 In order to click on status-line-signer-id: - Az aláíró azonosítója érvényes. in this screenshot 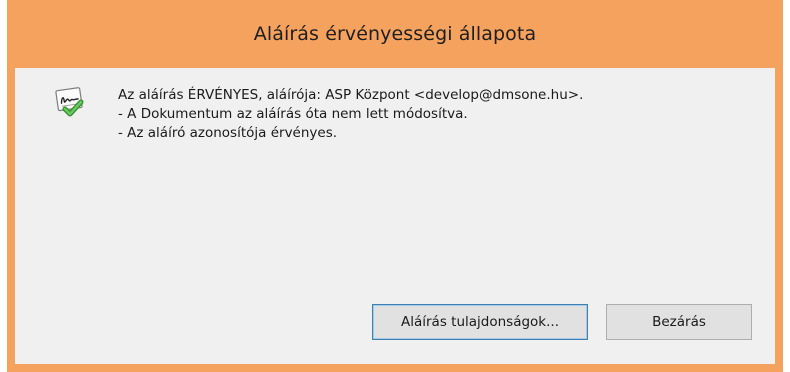, I will do `click(228, 133)`.